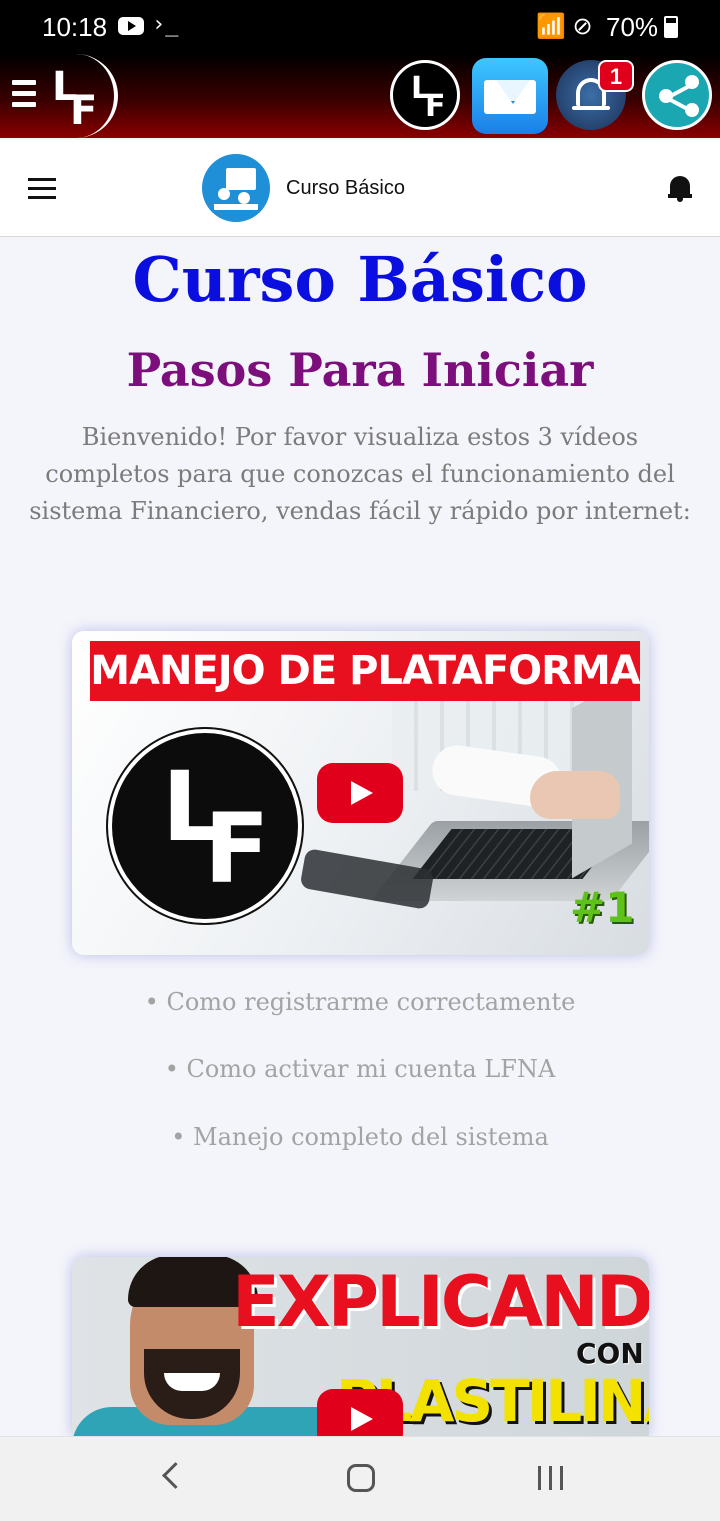 This screenshot has height=1521, width=720. I want to click on battery-percentage: 70%, so click(632, 27).